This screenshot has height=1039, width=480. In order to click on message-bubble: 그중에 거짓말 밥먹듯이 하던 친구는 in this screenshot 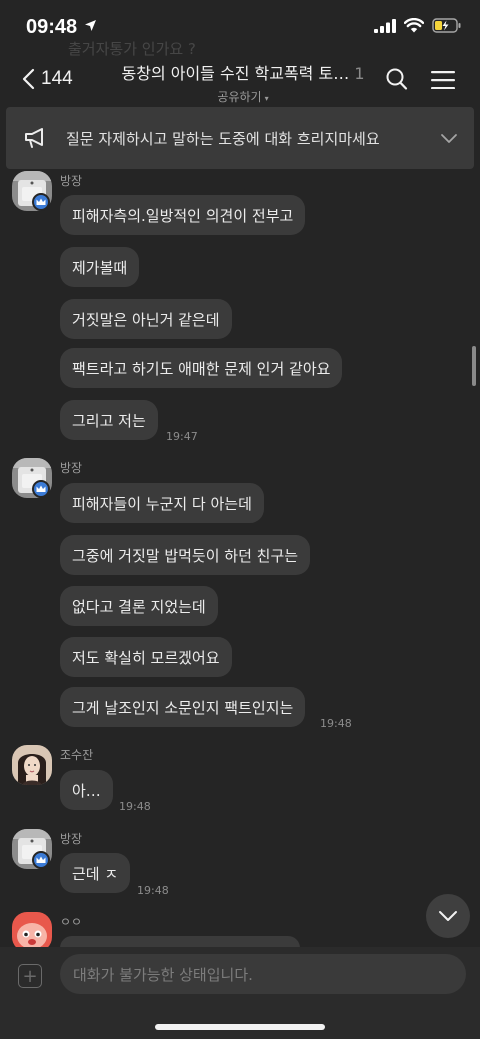, I will do `click(185, 555)`.